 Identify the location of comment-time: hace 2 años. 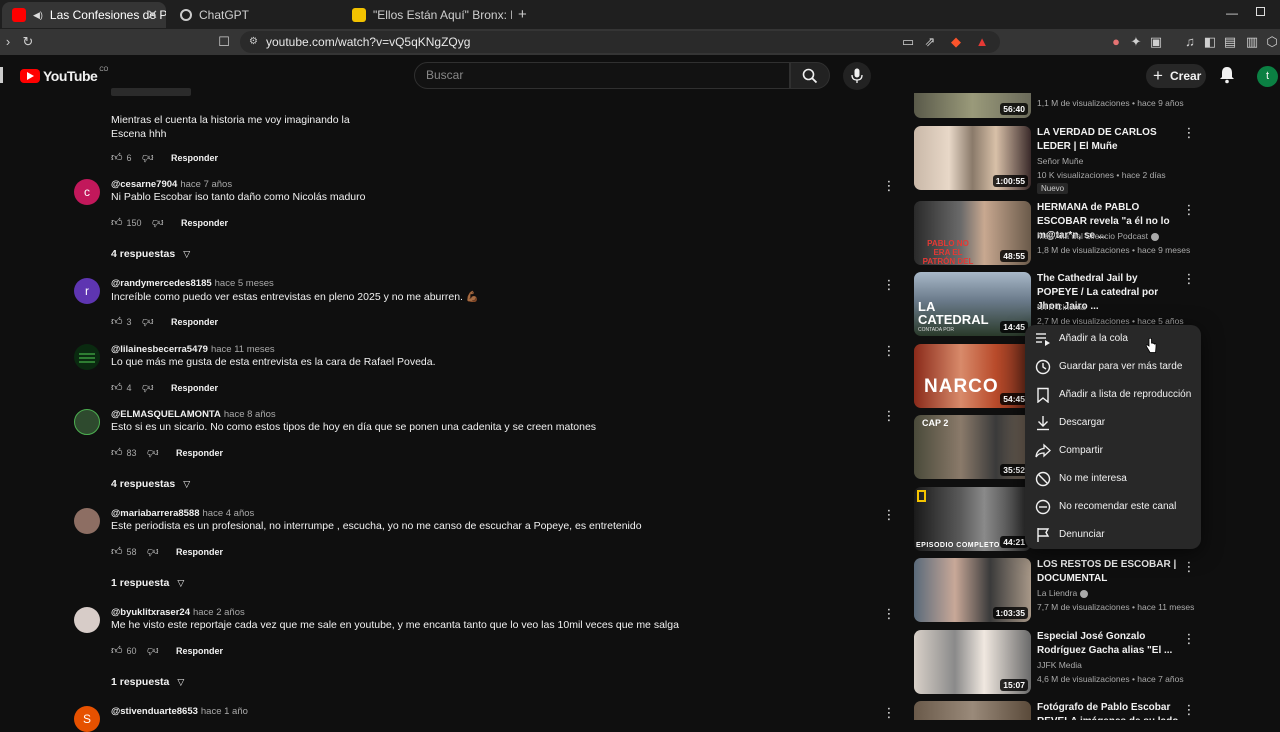
(219, 612).